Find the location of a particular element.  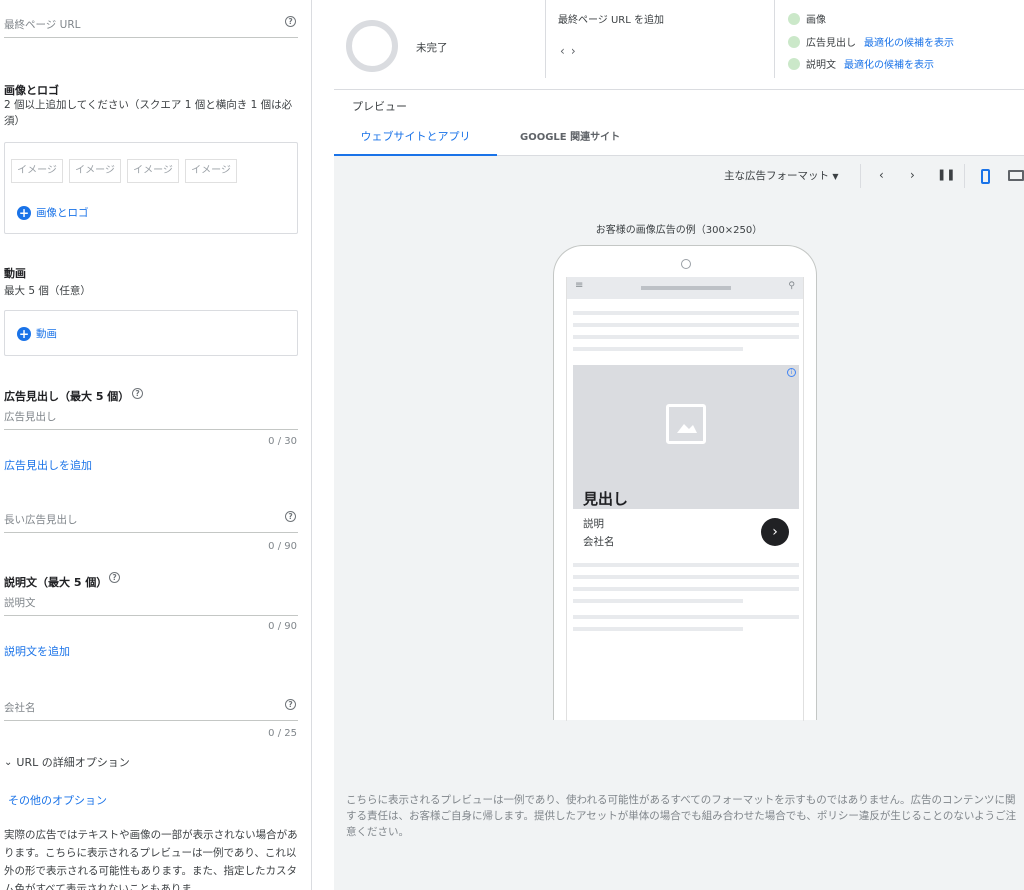

add-final-url-label: 最終ページ URL を追加 is located at coordinates (611, 20).